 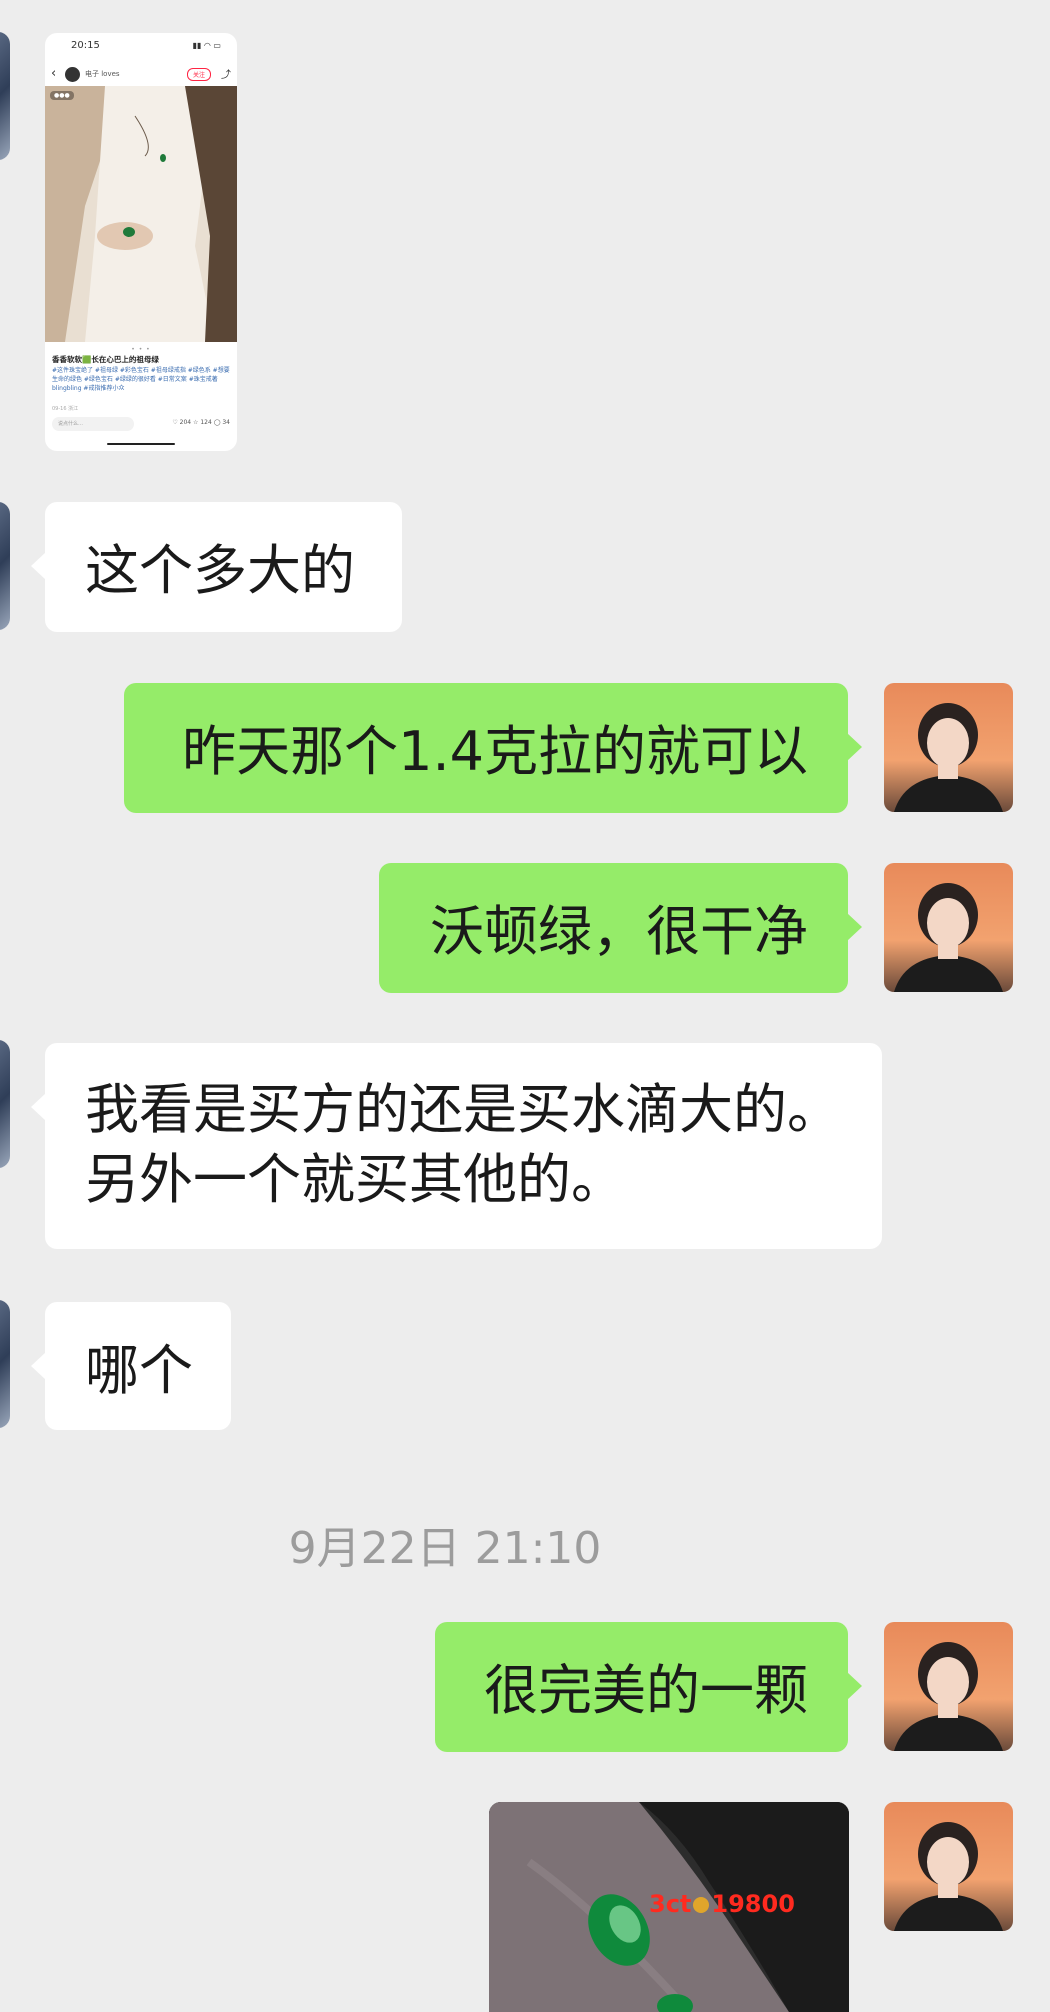 I want to click on post-stats: ♡ 204 ☆ 124 ◯ 34, so click(x=201, y=422).